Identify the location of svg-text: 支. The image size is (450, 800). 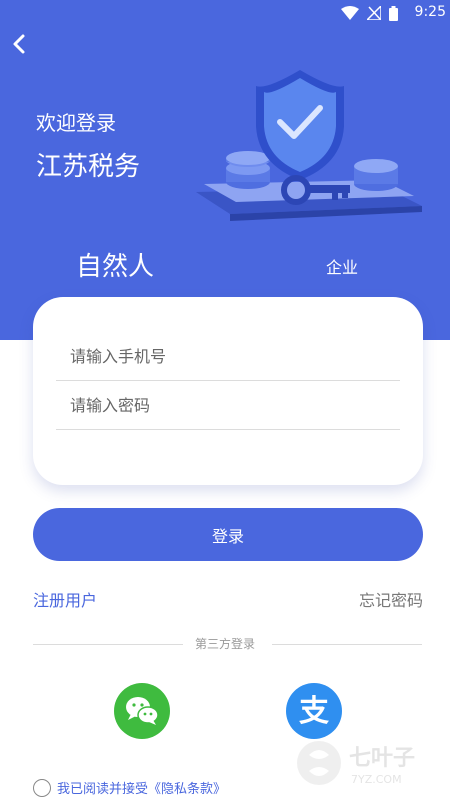
(314, 711).